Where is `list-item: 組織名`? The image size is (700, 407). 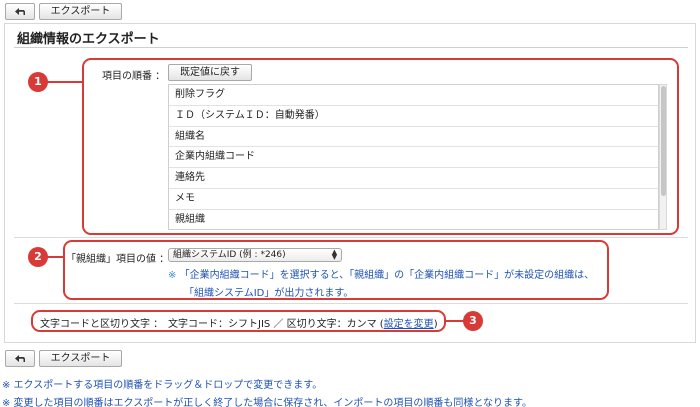
list-item: 組織名 is located at coordinates (413, 137).